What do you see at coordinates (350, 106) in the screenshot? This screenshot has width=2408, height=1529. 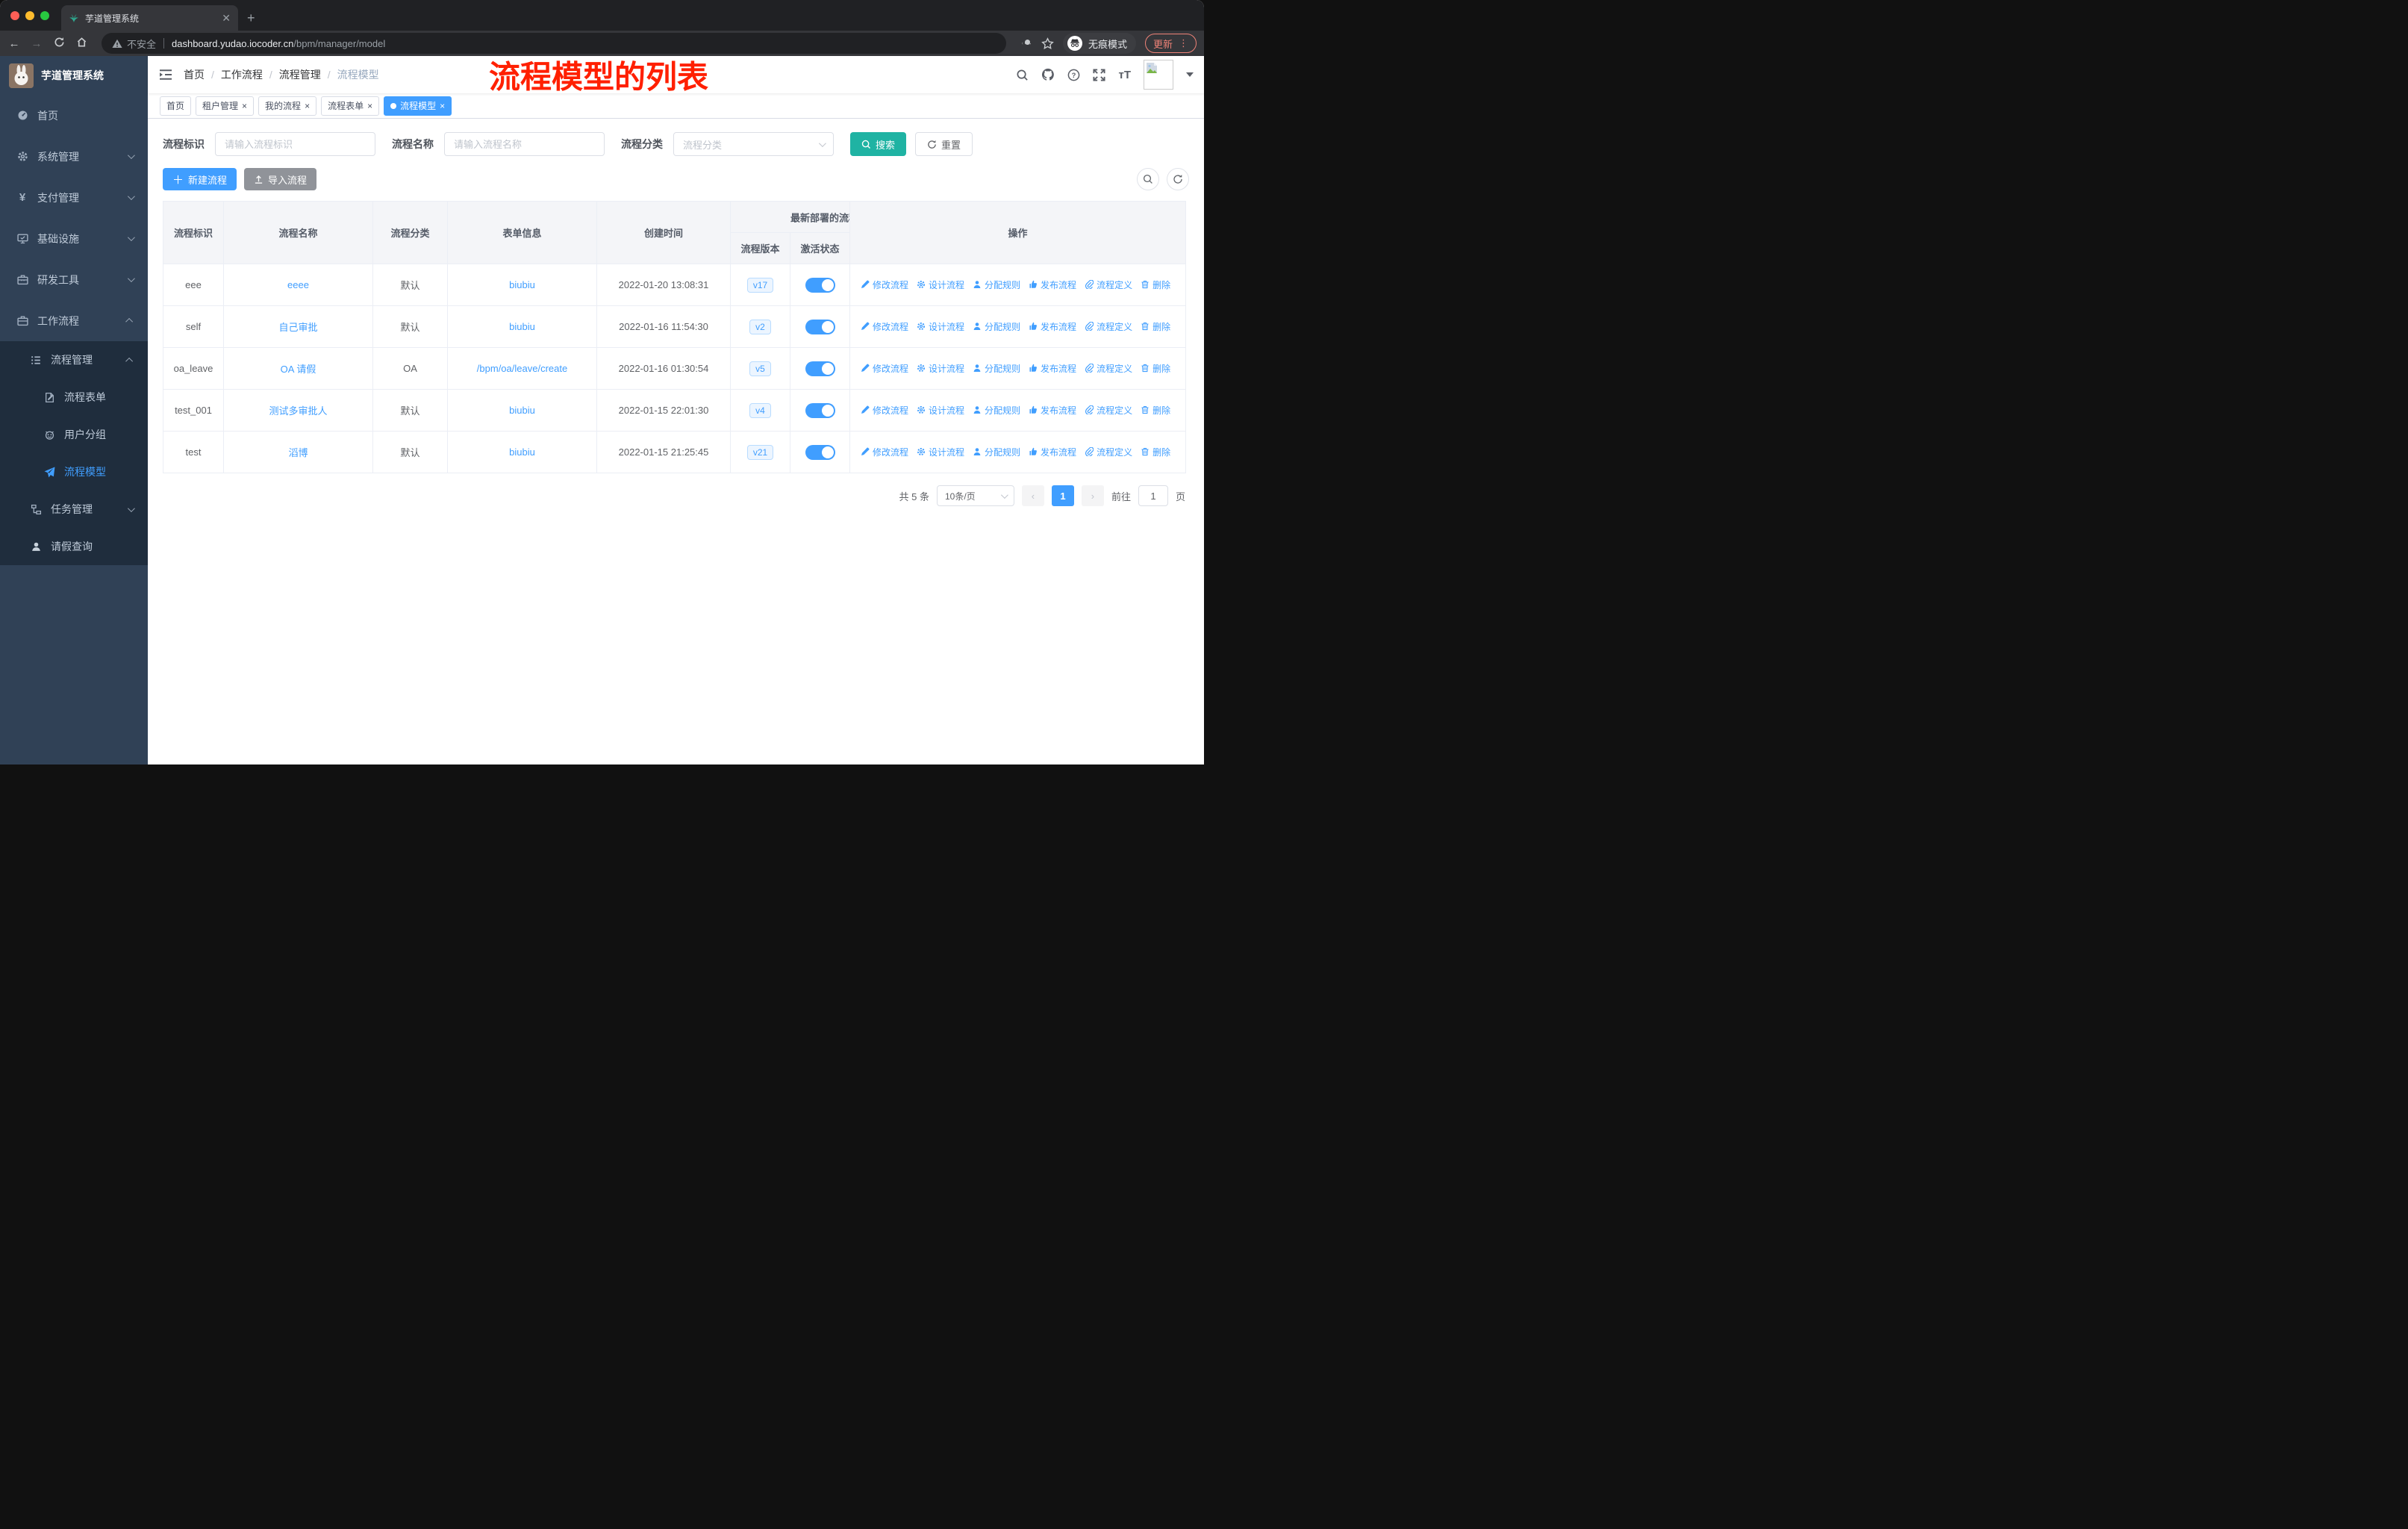 I see `tag-process-form: 流程表单 ×` at bounding box center [350, 106].